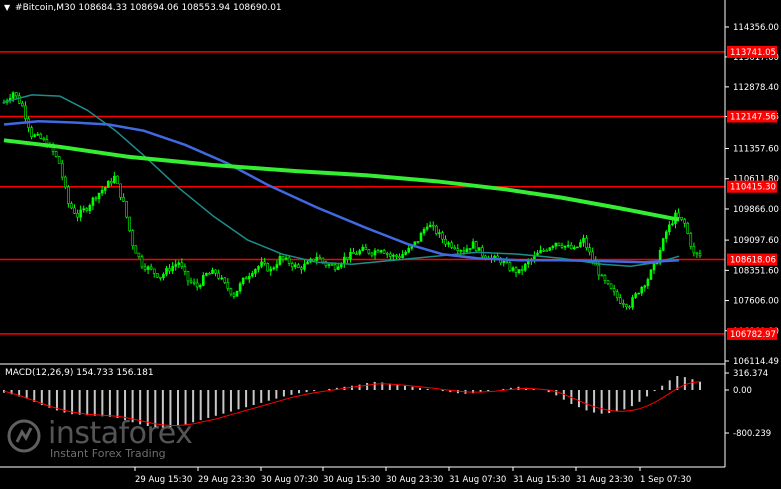  Describe the element at coordinates (414, 480) in the screenshot. I see `time-tick-label: 30 Aug 23:30` at that location.